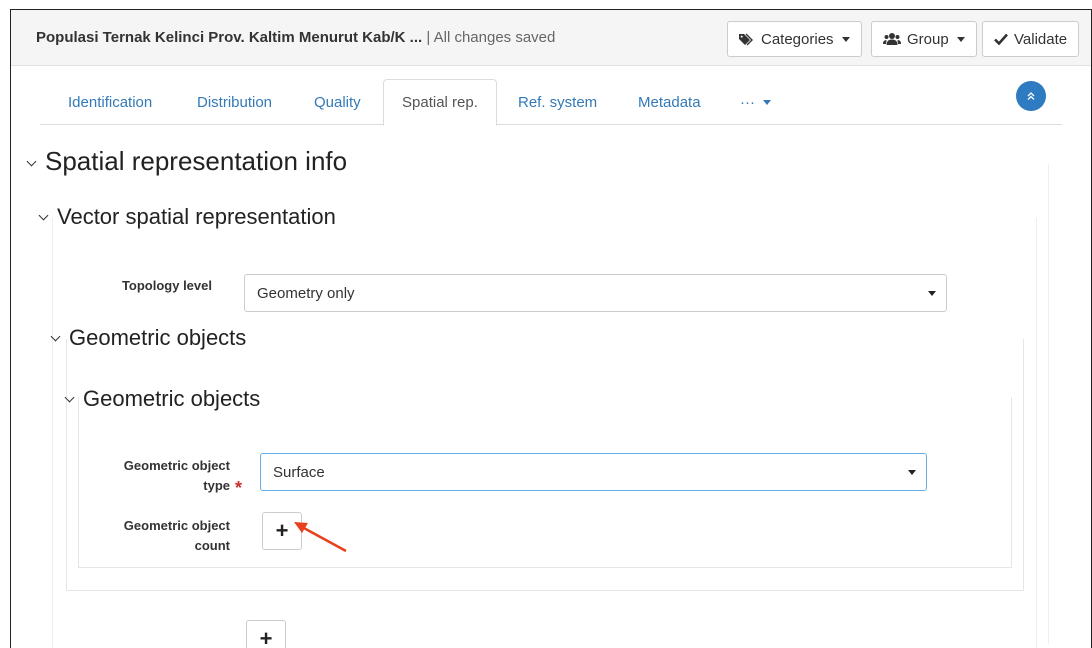 This screenshot has height=648, width=1092. I want to click on label-line: count, so click(212, 545).